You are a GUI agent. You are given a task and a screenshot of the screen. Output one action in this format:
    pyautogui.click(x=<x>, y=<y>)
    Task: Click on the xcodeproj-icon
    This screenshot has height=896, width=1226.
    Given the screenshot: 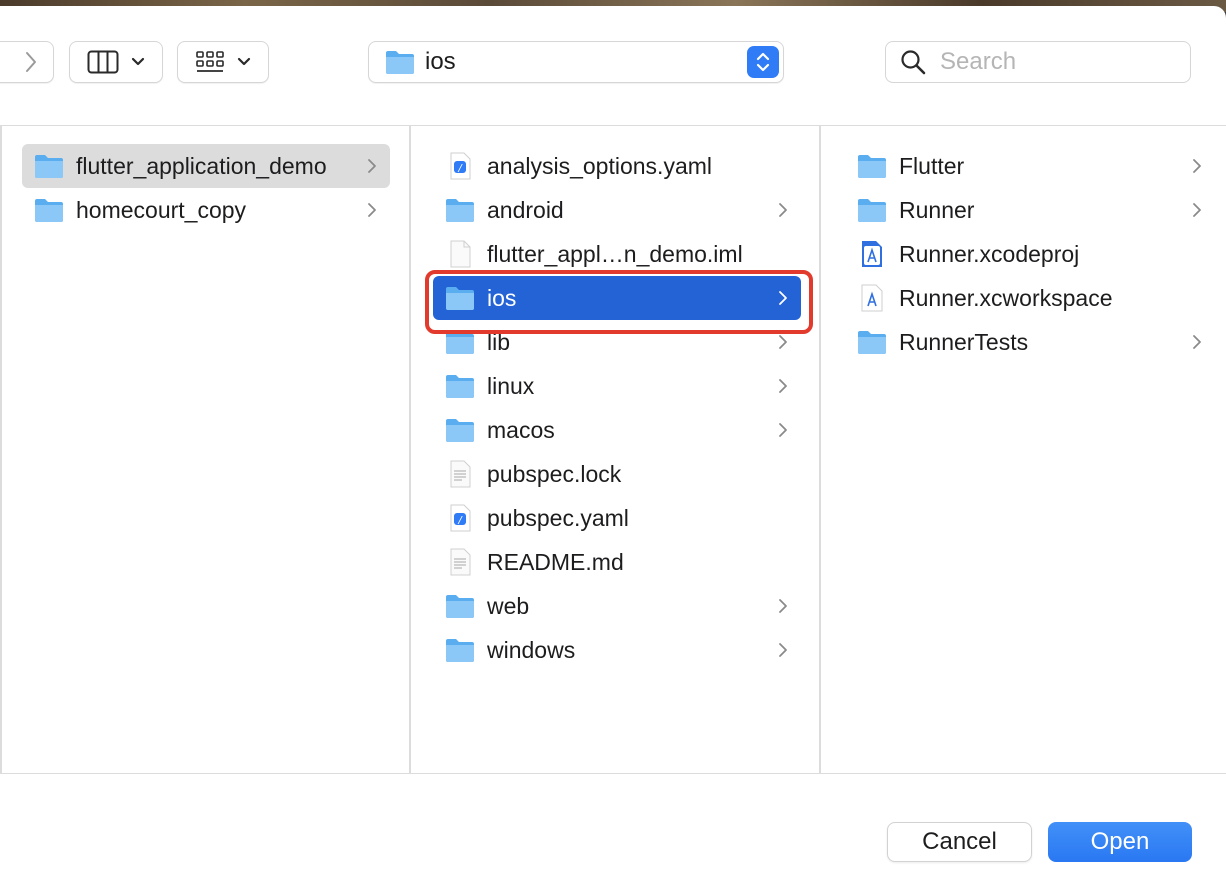 What is the action you would take?
    pyautogui.click(x=872, y=254)
    